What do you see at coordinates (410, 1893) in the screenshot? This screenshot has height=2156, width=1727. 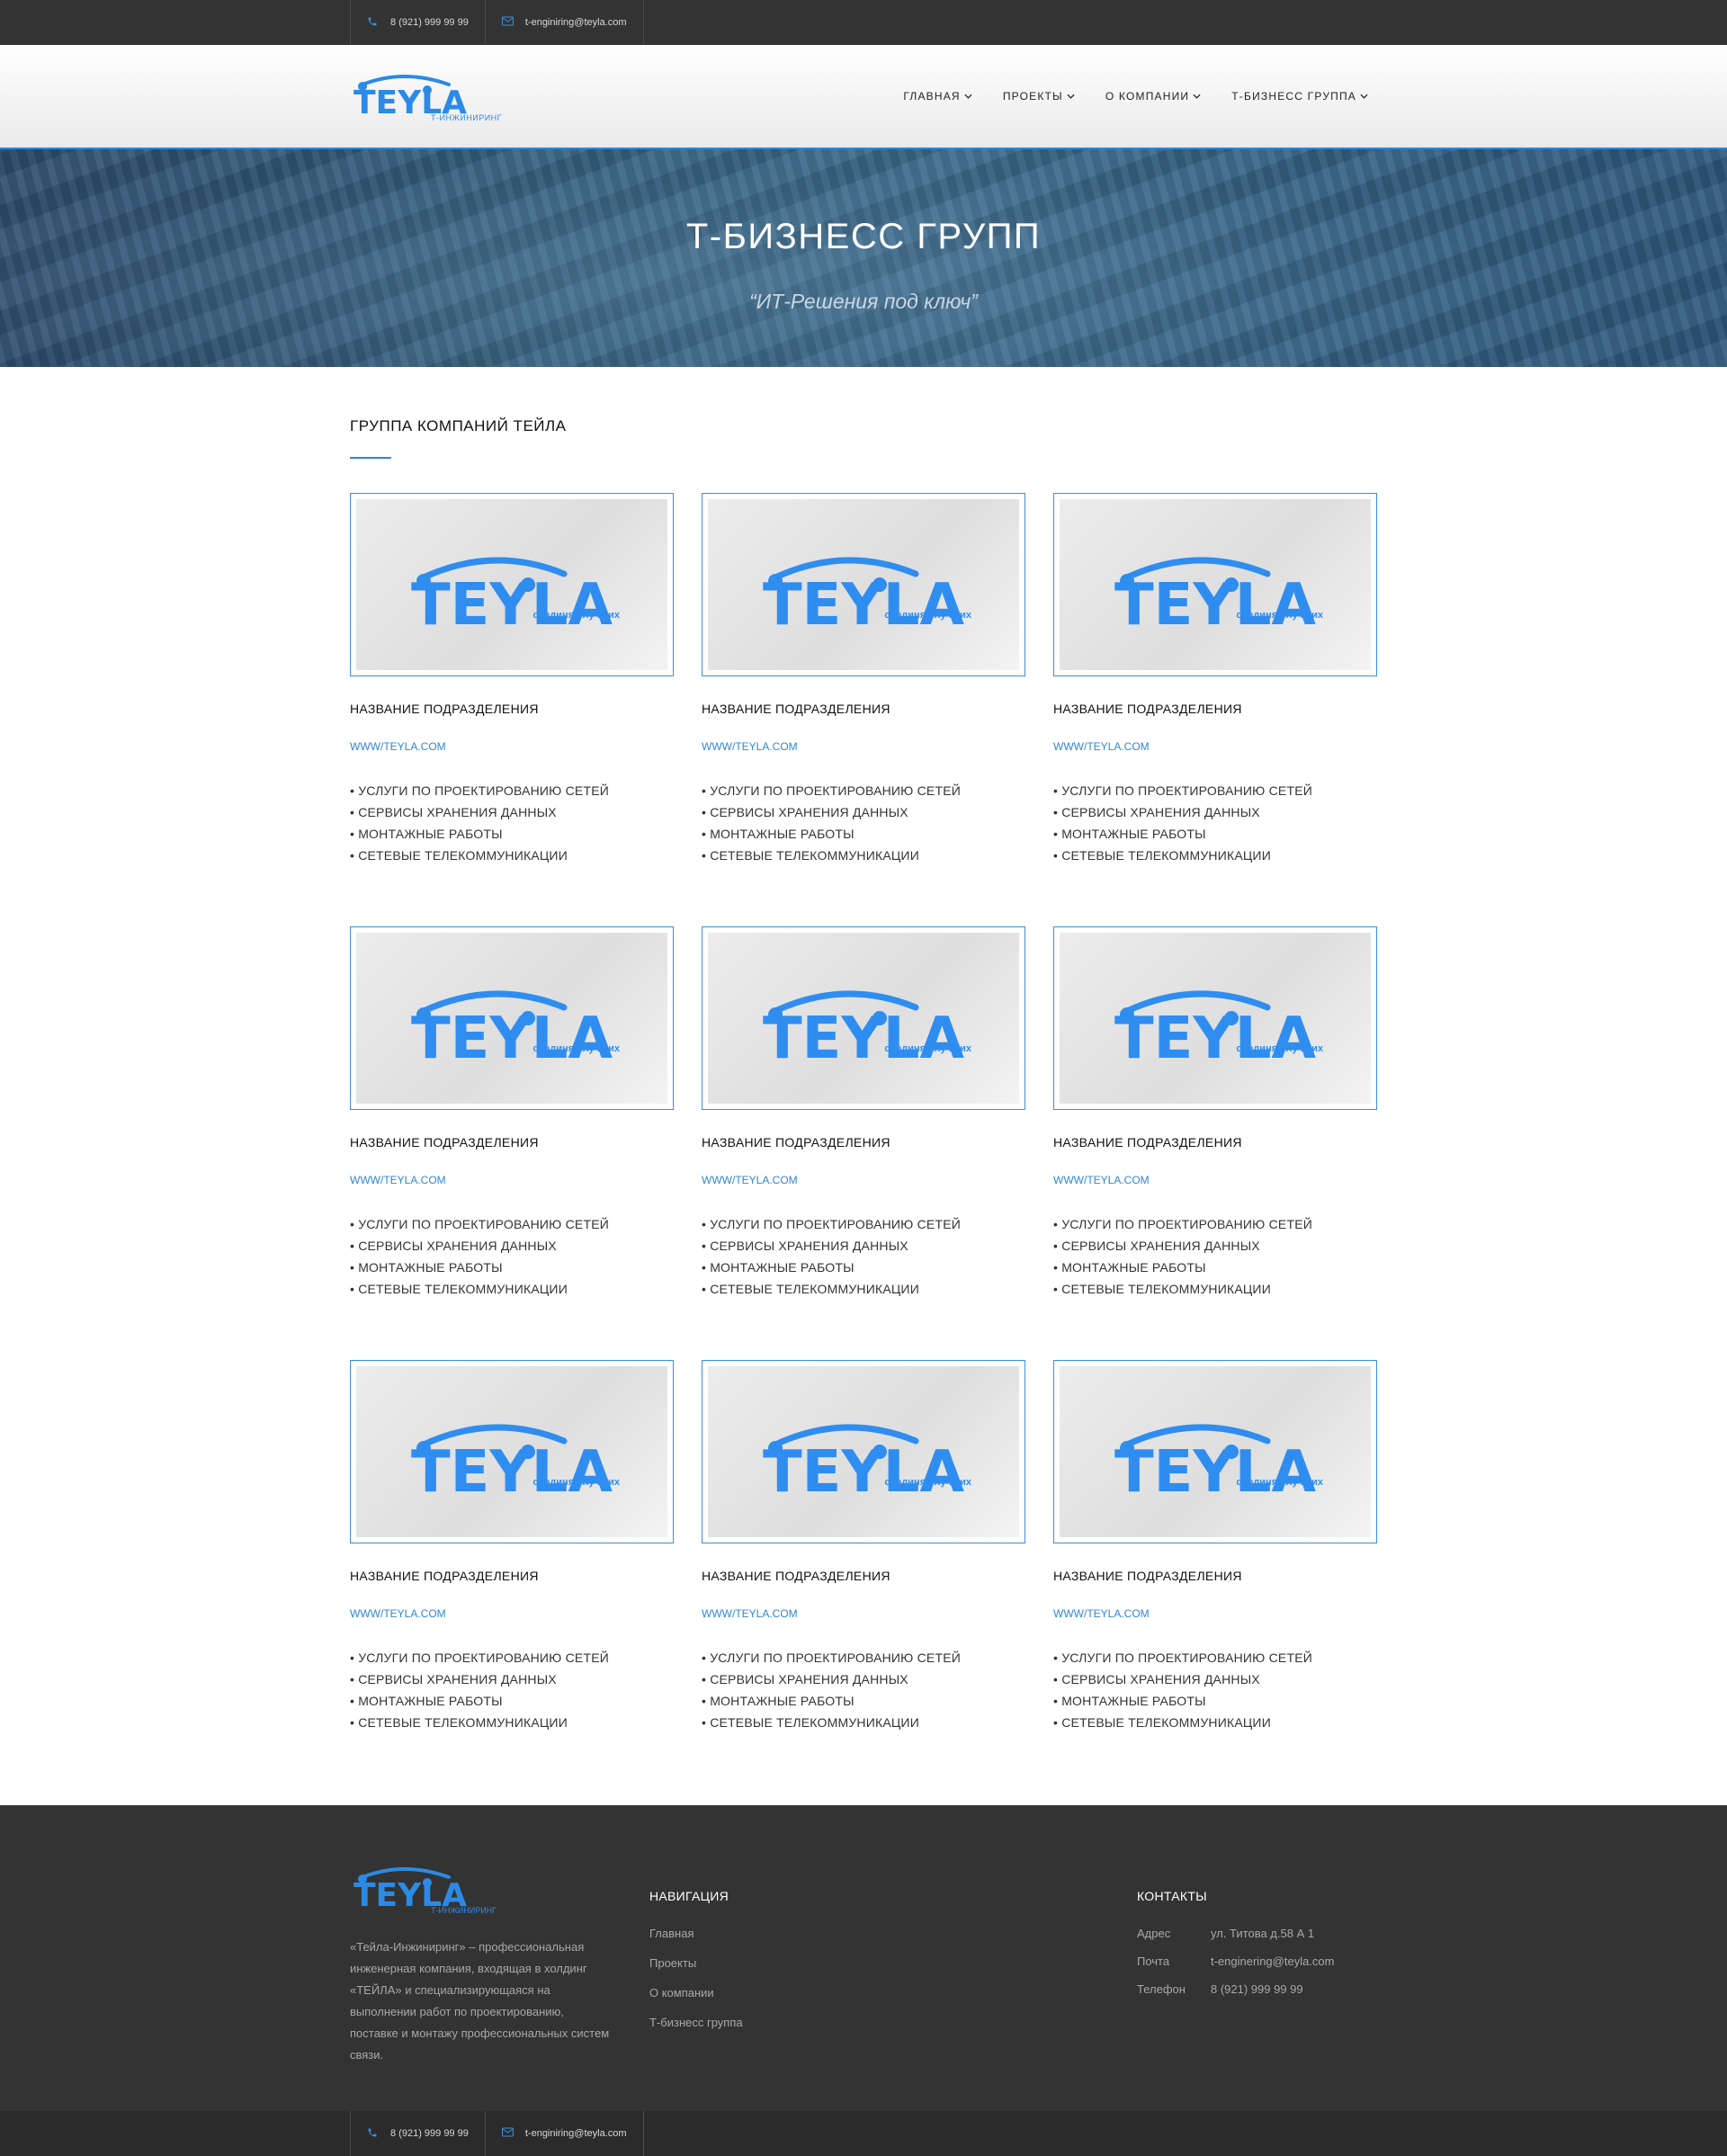 I see `footer-logo-text: TEYLA` at bounding box center [410, 1893].